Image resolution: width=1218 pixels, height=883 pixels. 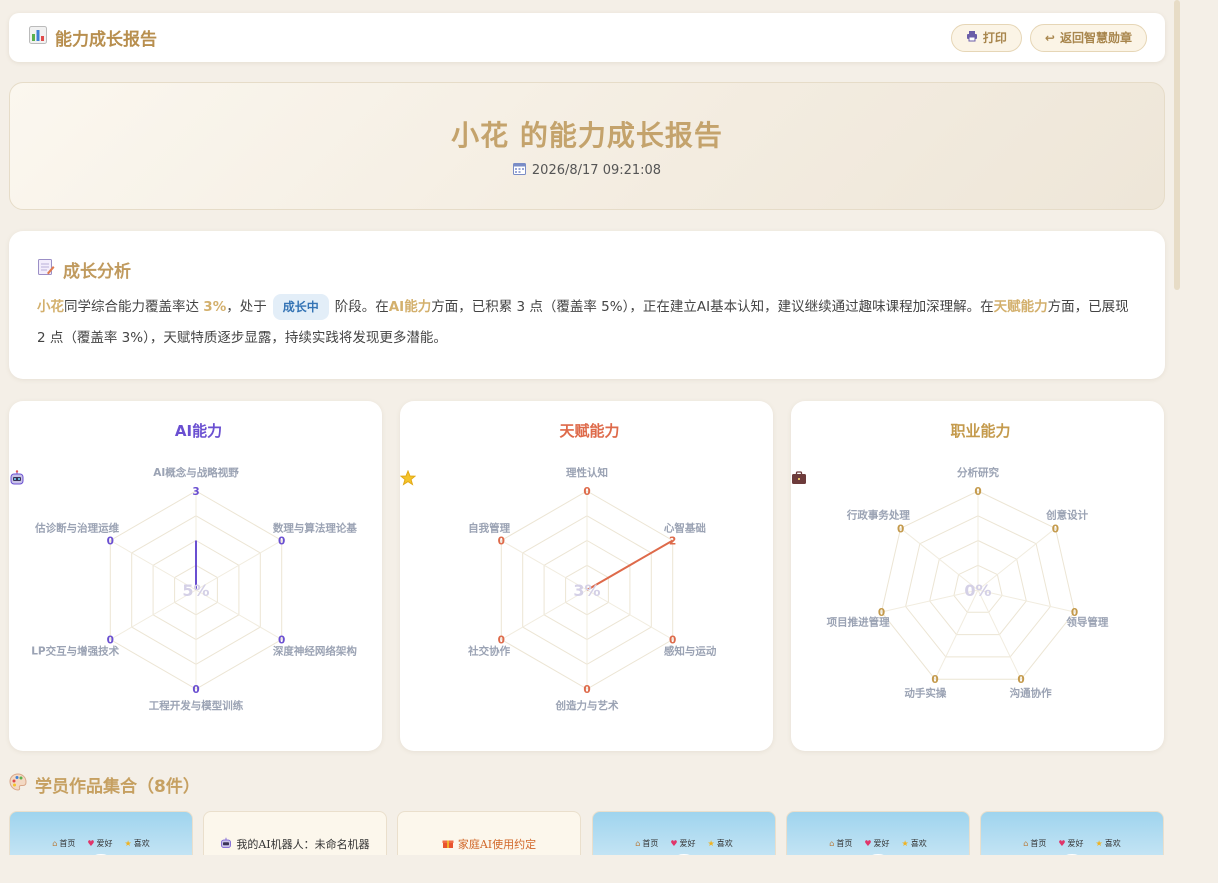 I want to click on printer-icon, so click(x=972, y=37).